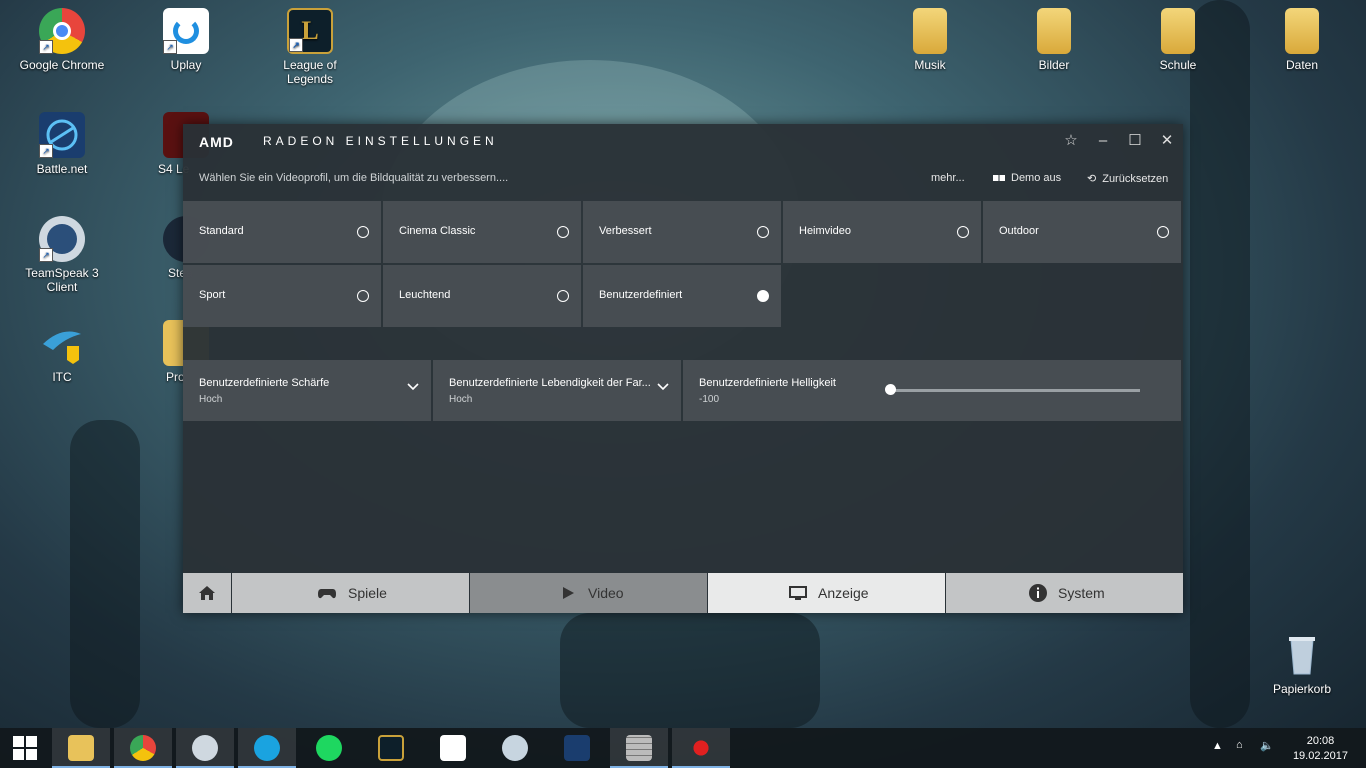 The image size is (1366, 768). I want to click on taskbar-explorer, so click(81, 748).